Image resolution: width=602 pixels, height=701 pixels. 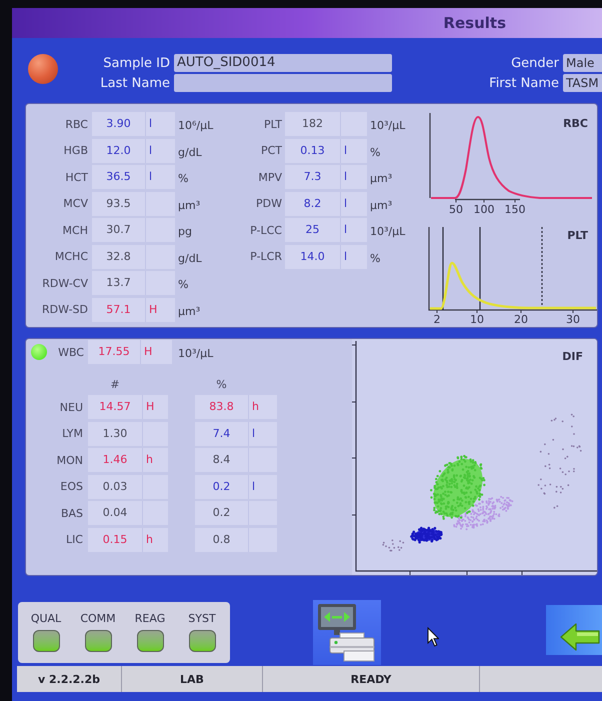 I want to click on value-cell: 14.57, so click(x=115, y=407).